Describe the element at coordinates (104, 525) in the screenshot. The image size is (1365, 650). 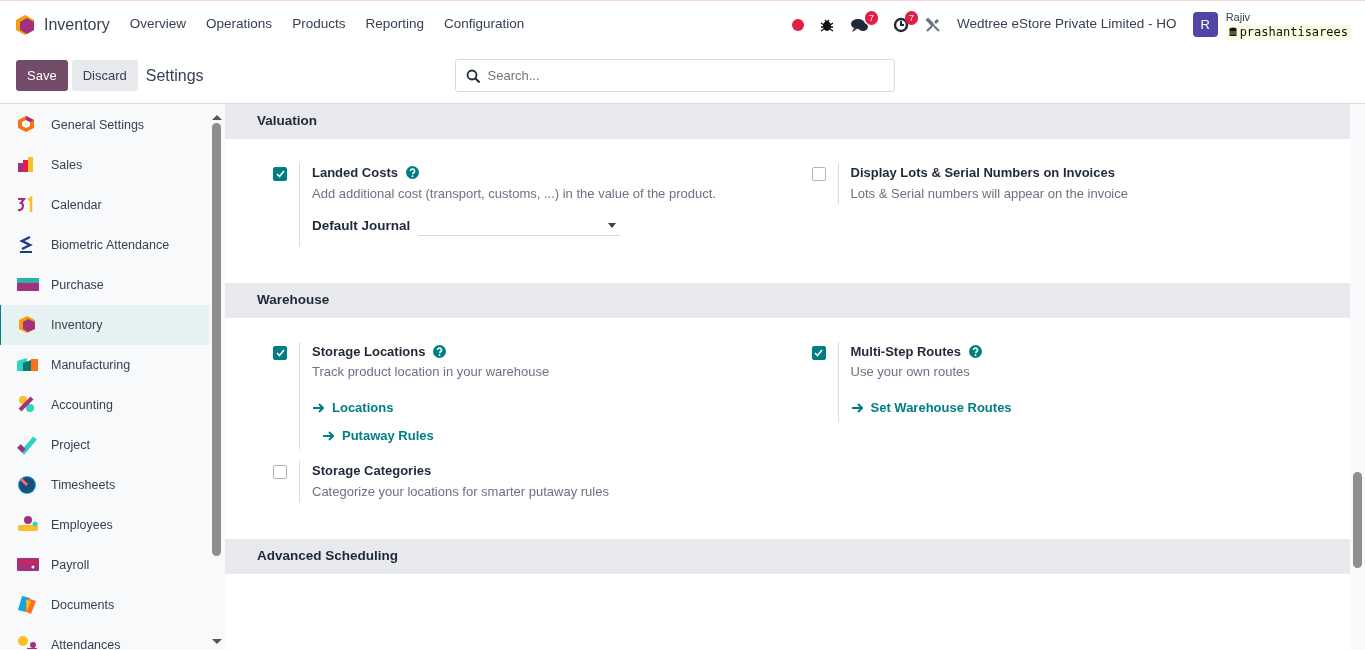
I see `sidebar-item: Employees` at that location.